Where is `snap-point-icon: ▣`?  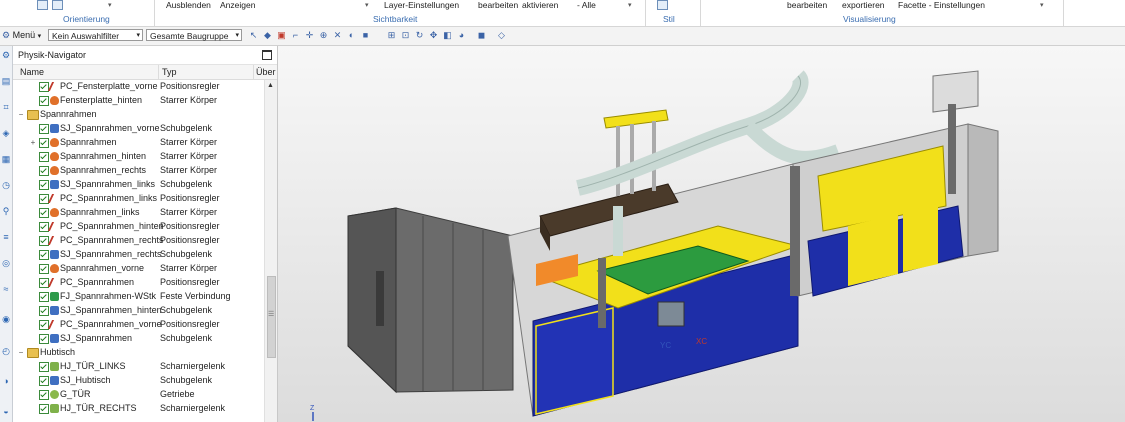 snap-point-icon: ▣ is located at coordinates (281, 35).